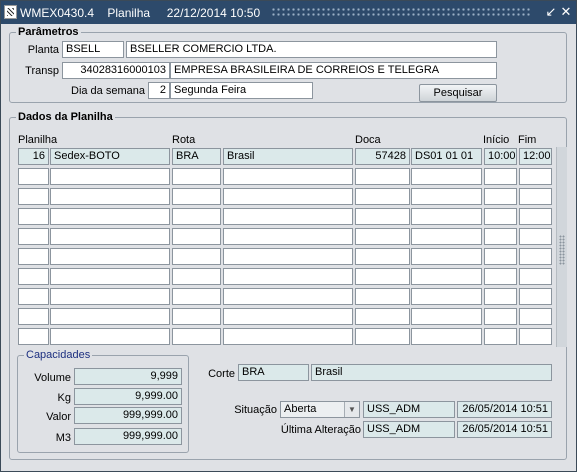 This screenshot has width=577, height=472. What do you see at coordinates (504, 429) in the screenshot?
I see `ultima-date-field: 26/05/2014 10:51` at bounding box center [504, 429].